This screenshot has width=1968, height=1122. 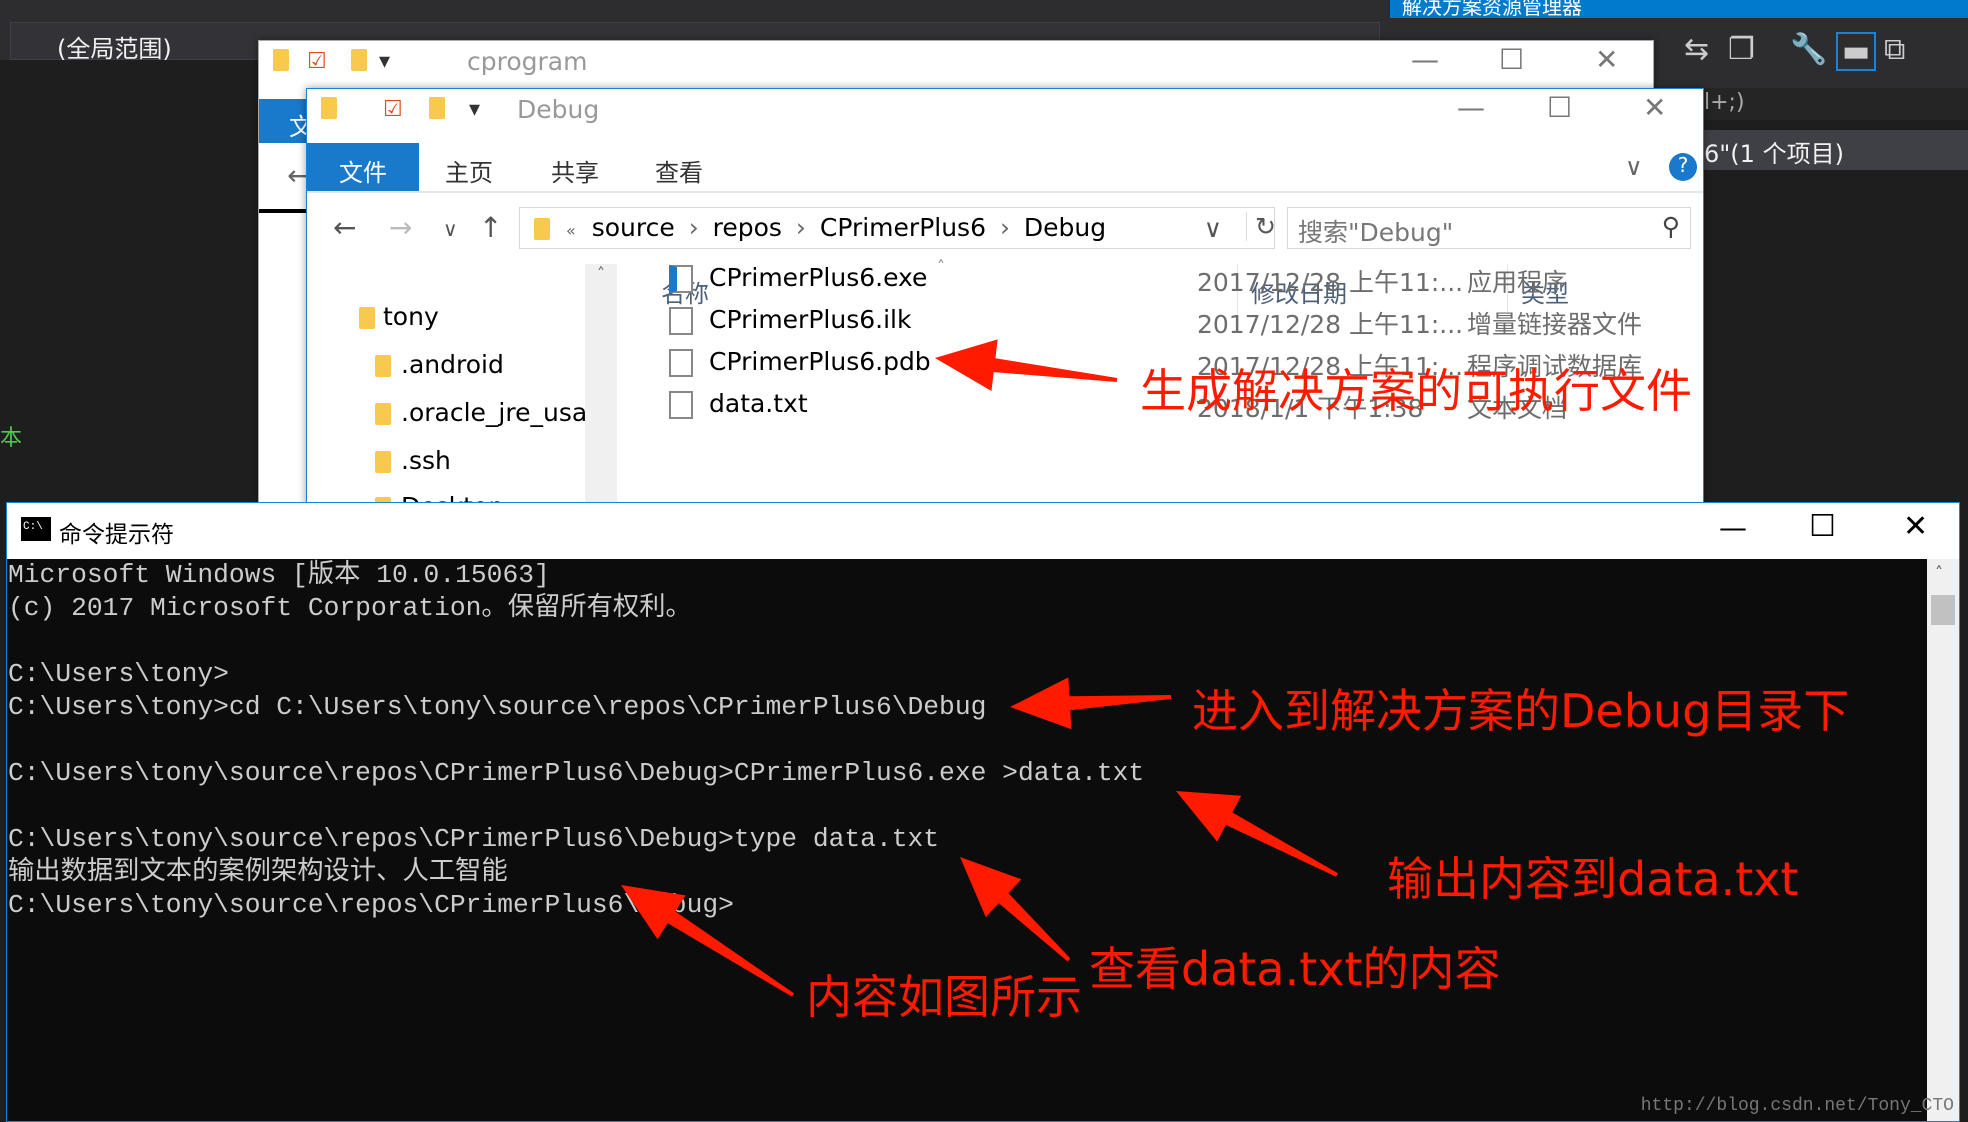 I want to click on annotation-output-data: 输出内容到data.txt, so click(x=1593, y=879).